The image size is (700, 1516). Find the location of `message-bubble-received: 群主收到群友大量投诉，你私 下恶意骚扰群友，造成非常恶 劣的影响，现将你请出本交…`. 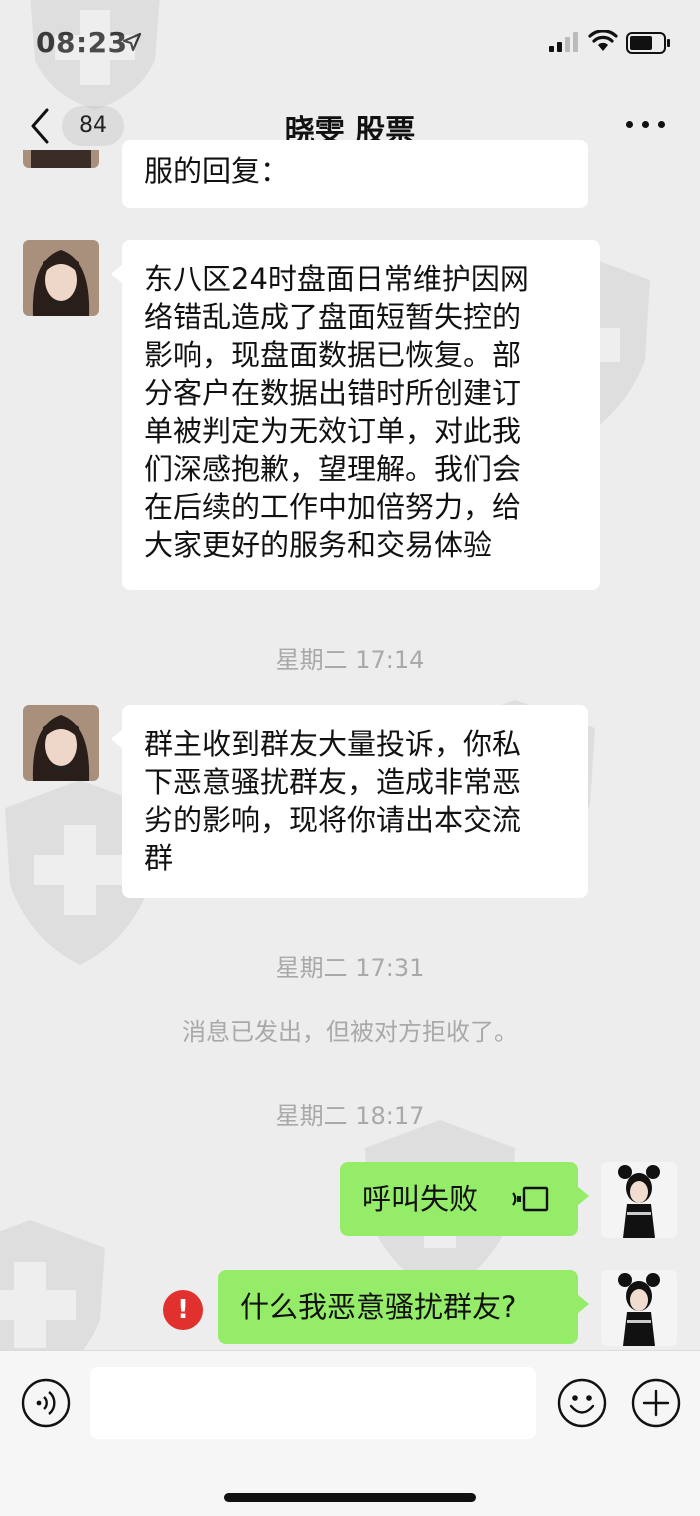

message-bubble-received: 群主收到群友大量投诉，你私 下恶意骚扰群友，造成非常恶 劣的影响，现将你请出本交… is located at coordinates (349, 801).